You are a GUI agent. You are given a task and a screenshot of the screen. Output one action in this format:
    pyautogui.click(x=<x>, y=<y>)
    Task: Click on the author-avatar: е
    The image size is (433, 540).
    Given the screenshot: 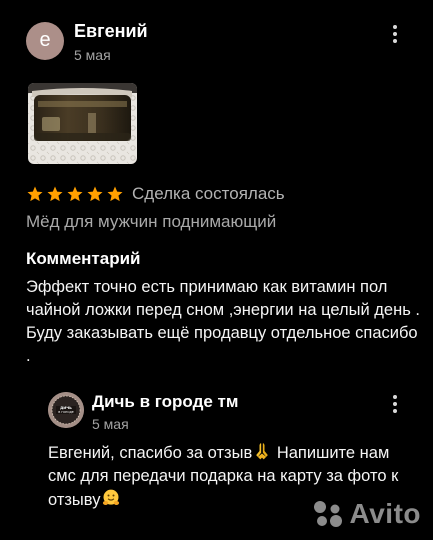 What is the action you would take?
    pyautogui.click(x=45, y=41)
    